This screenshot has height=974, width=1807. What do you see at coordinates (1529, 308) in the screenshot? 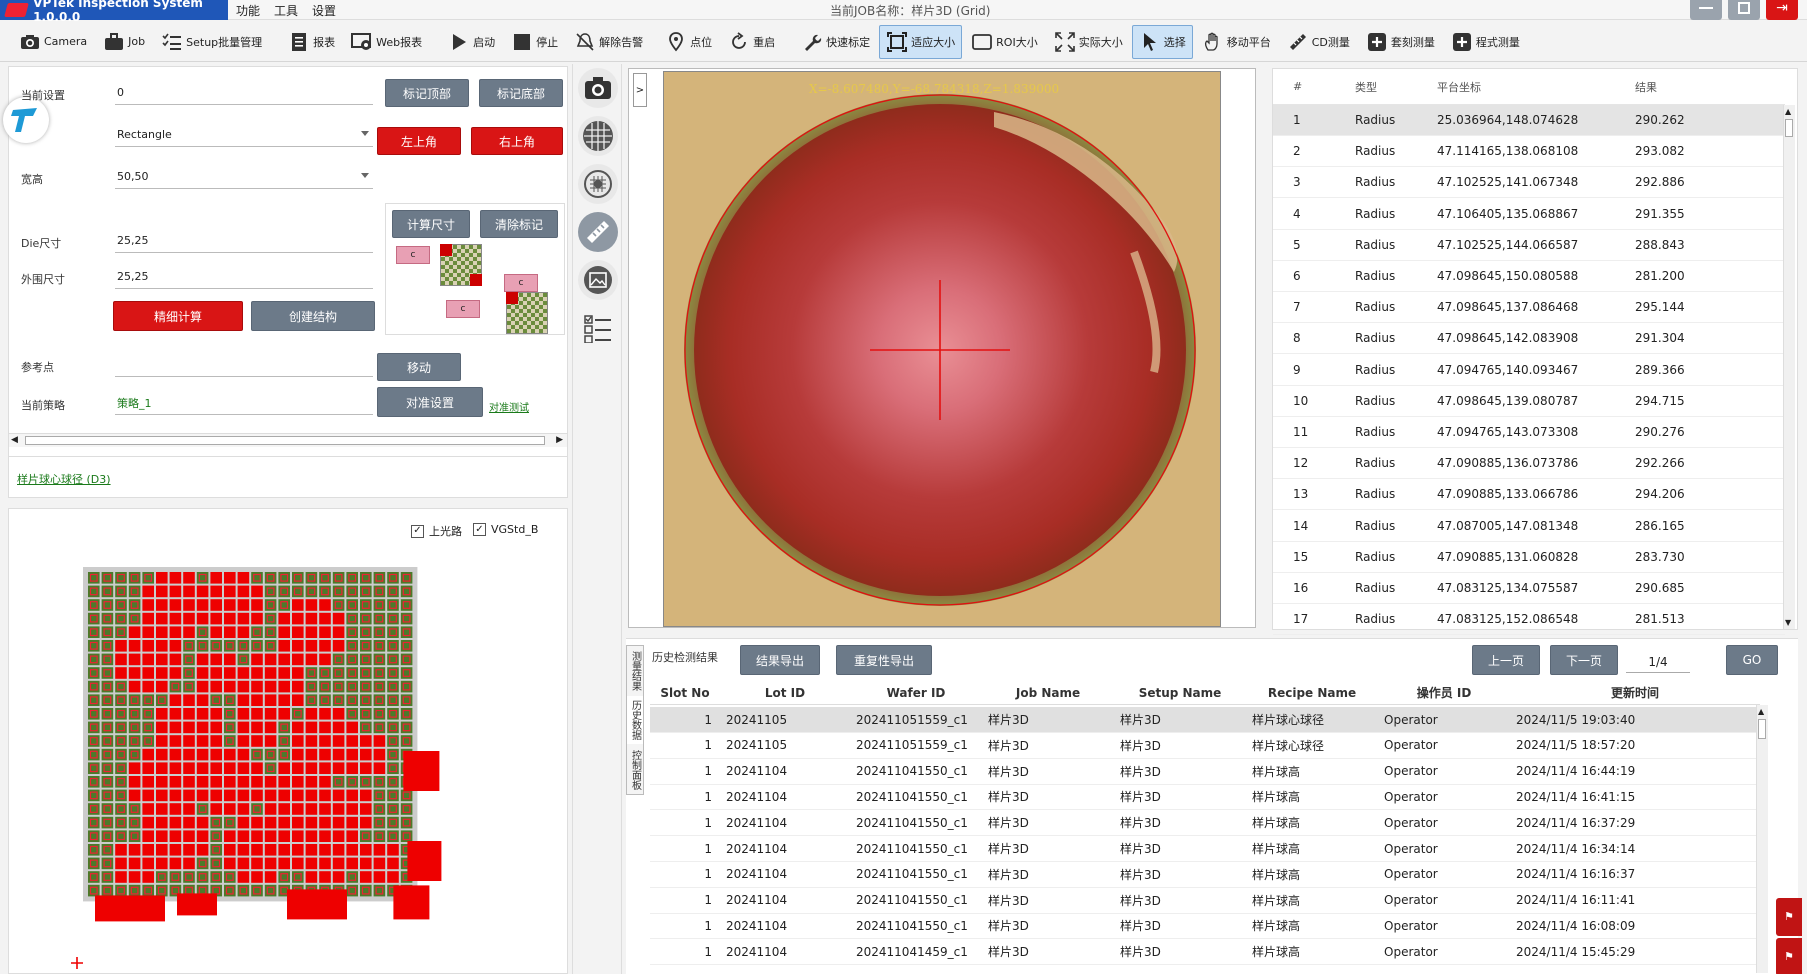
I see `results-row: 7 Radius 47.098645,137.086468 295.144` at bounding box center [1529, 308].